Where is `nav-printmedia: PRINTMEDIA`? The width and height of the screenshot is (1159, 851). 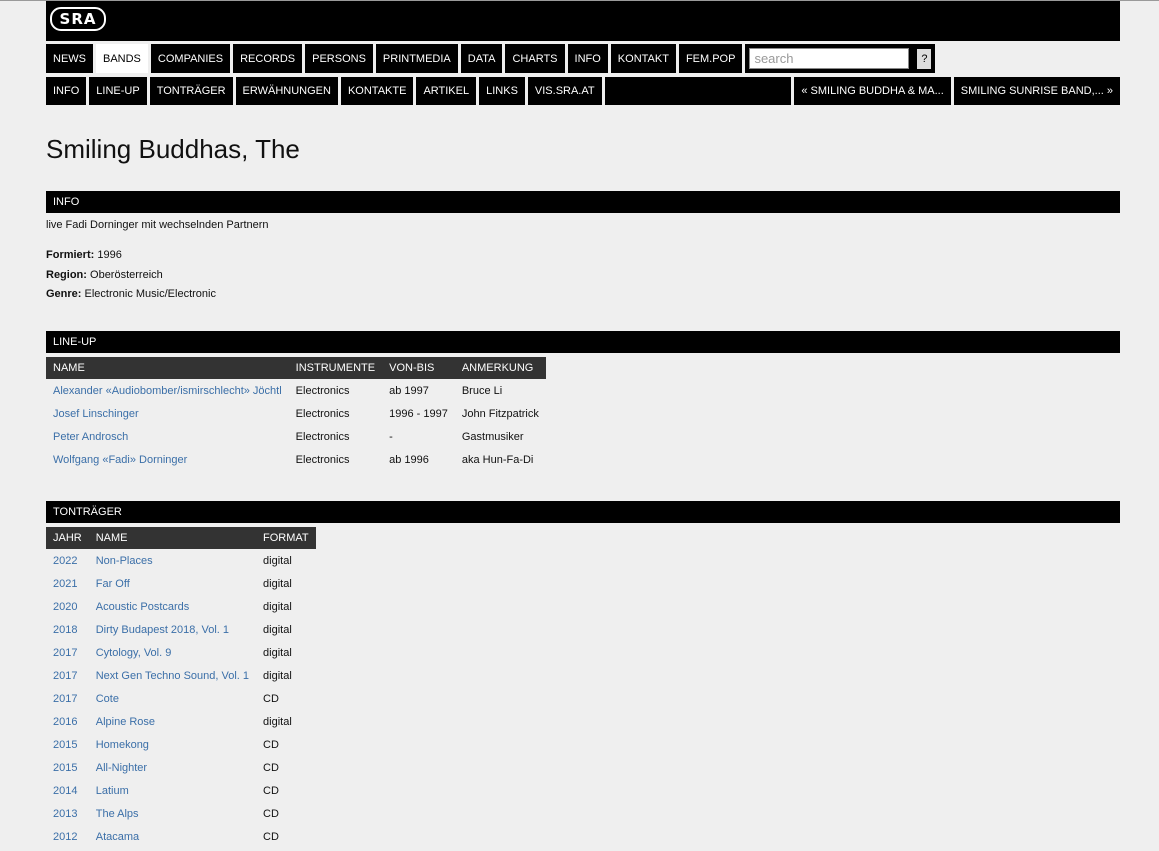 nav-printmedia: PRINTMEDIA is located at coordinates (416, 58).